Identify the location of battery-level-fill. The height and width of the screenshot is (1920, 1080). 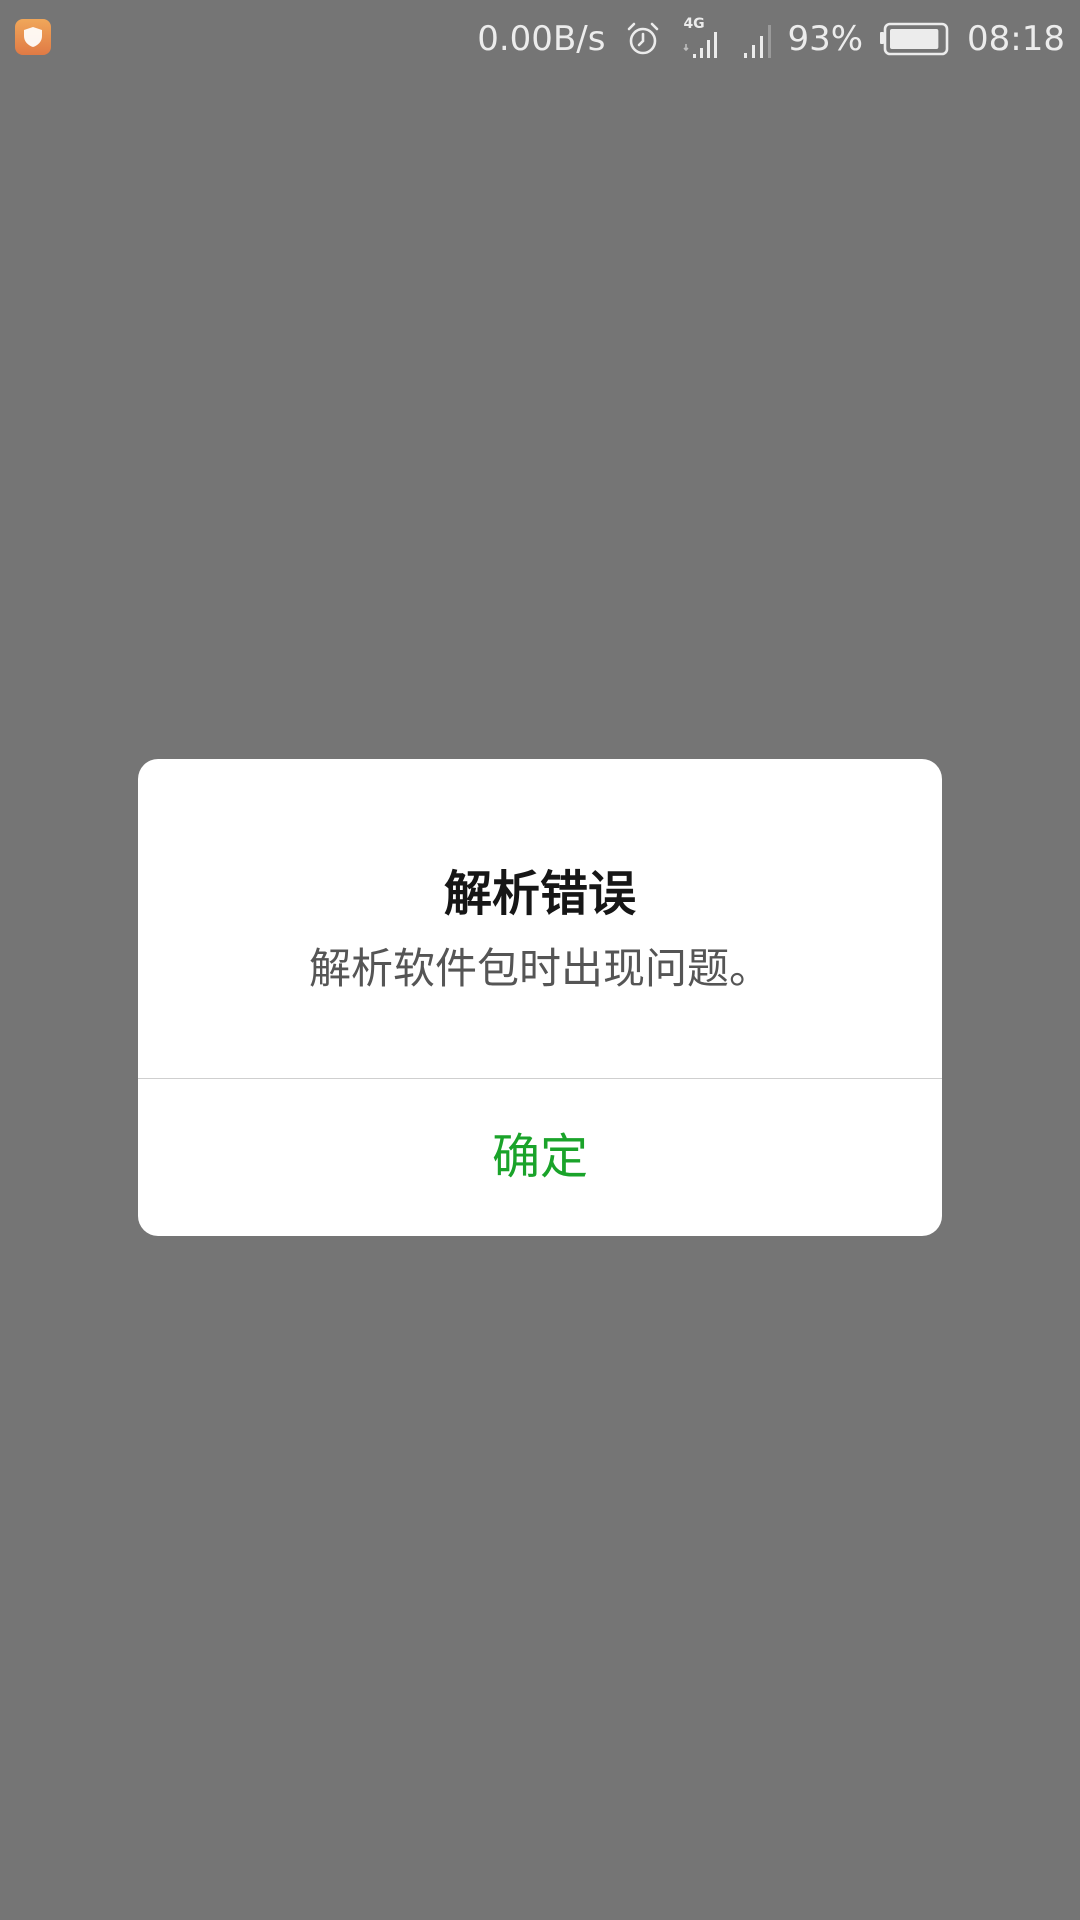
(914, 39).